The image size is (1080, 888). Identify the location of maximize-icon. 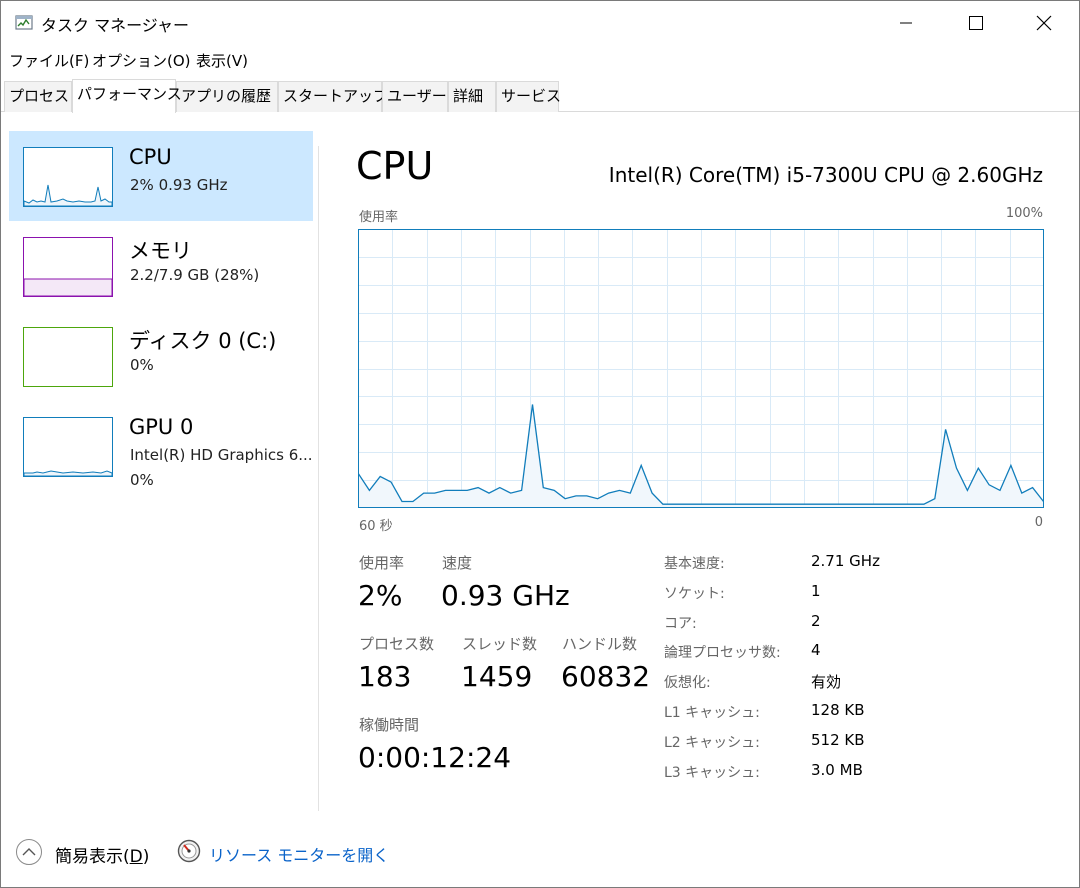
(976, 23).